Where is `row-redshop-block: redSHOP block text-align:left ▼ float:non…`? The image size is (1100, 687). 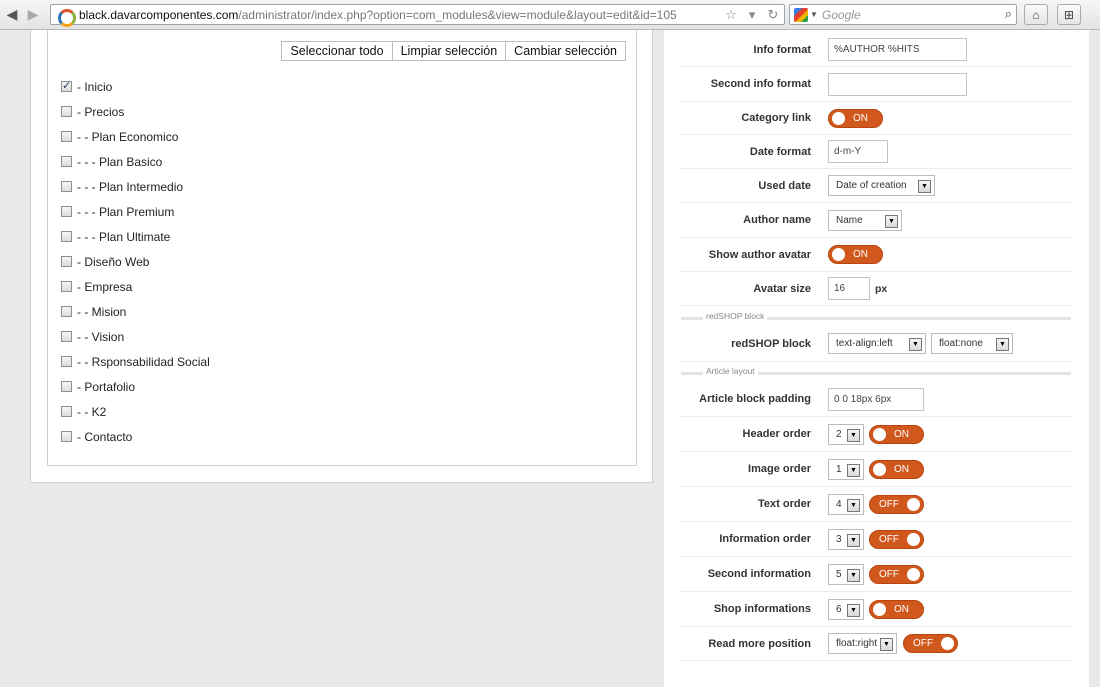 row-redshop-block: redSHOP block text-align:left ▼ float:non… is located at coordinates (876, 344).